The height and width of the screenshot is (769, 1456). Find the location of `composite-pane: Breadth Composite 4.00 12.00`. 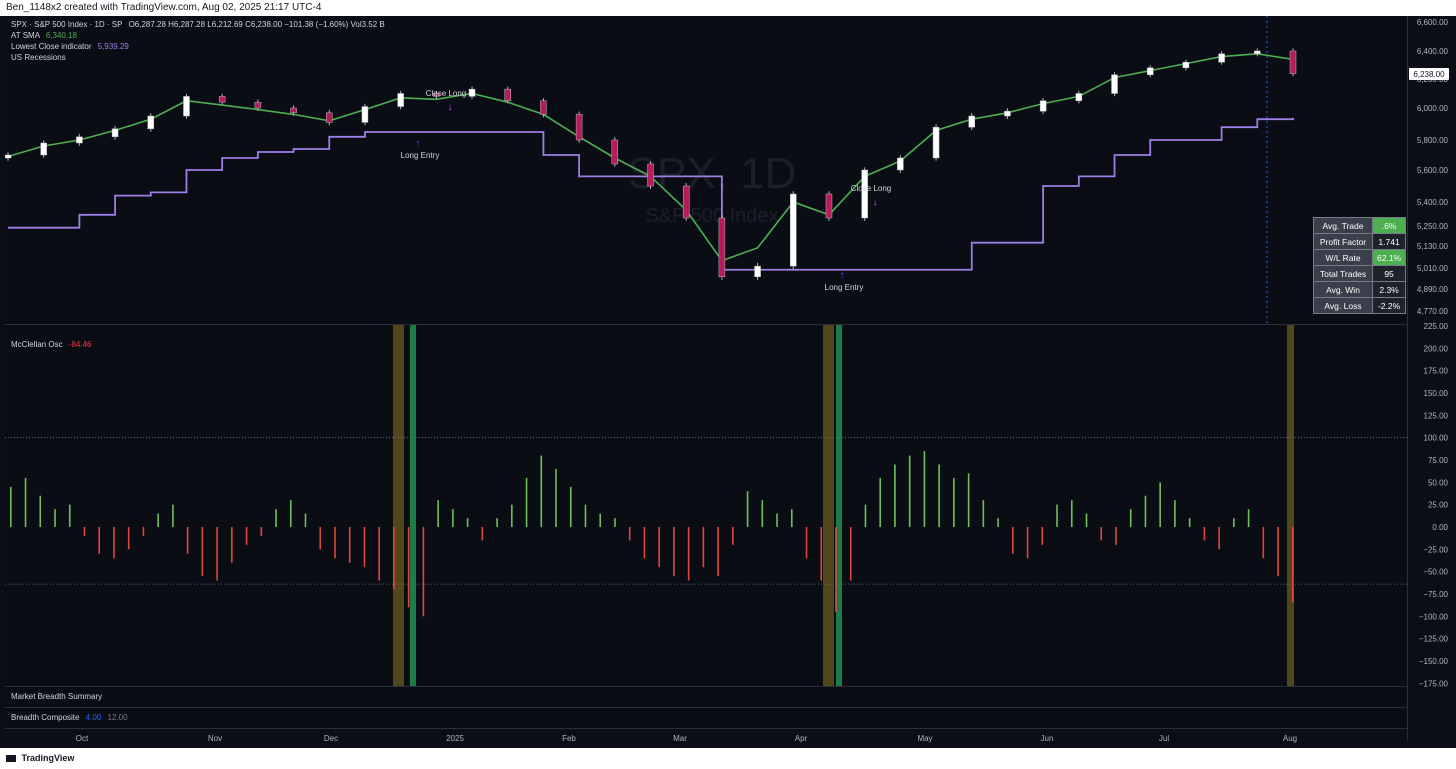

composite-pane: Breadth Composite 4.00 12.00 is located at coordinates (706, 718).